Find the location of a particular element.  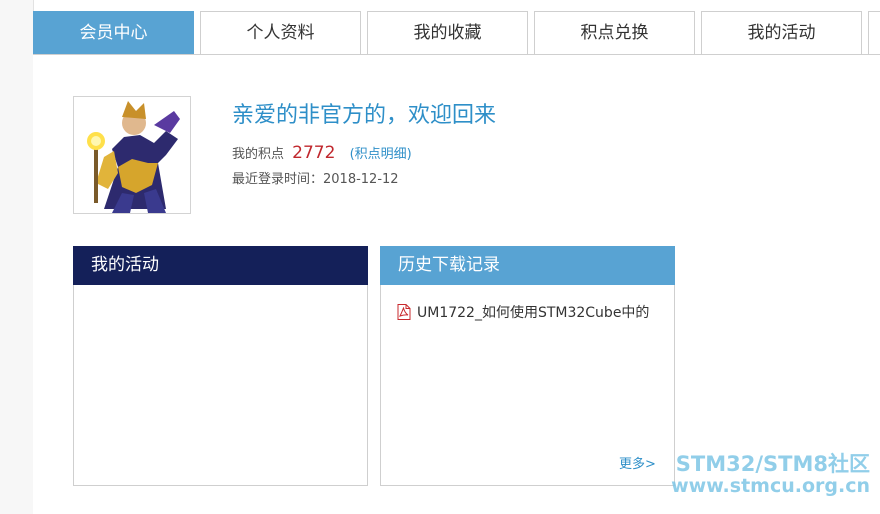

avatar is located at coordinates (132, 155).